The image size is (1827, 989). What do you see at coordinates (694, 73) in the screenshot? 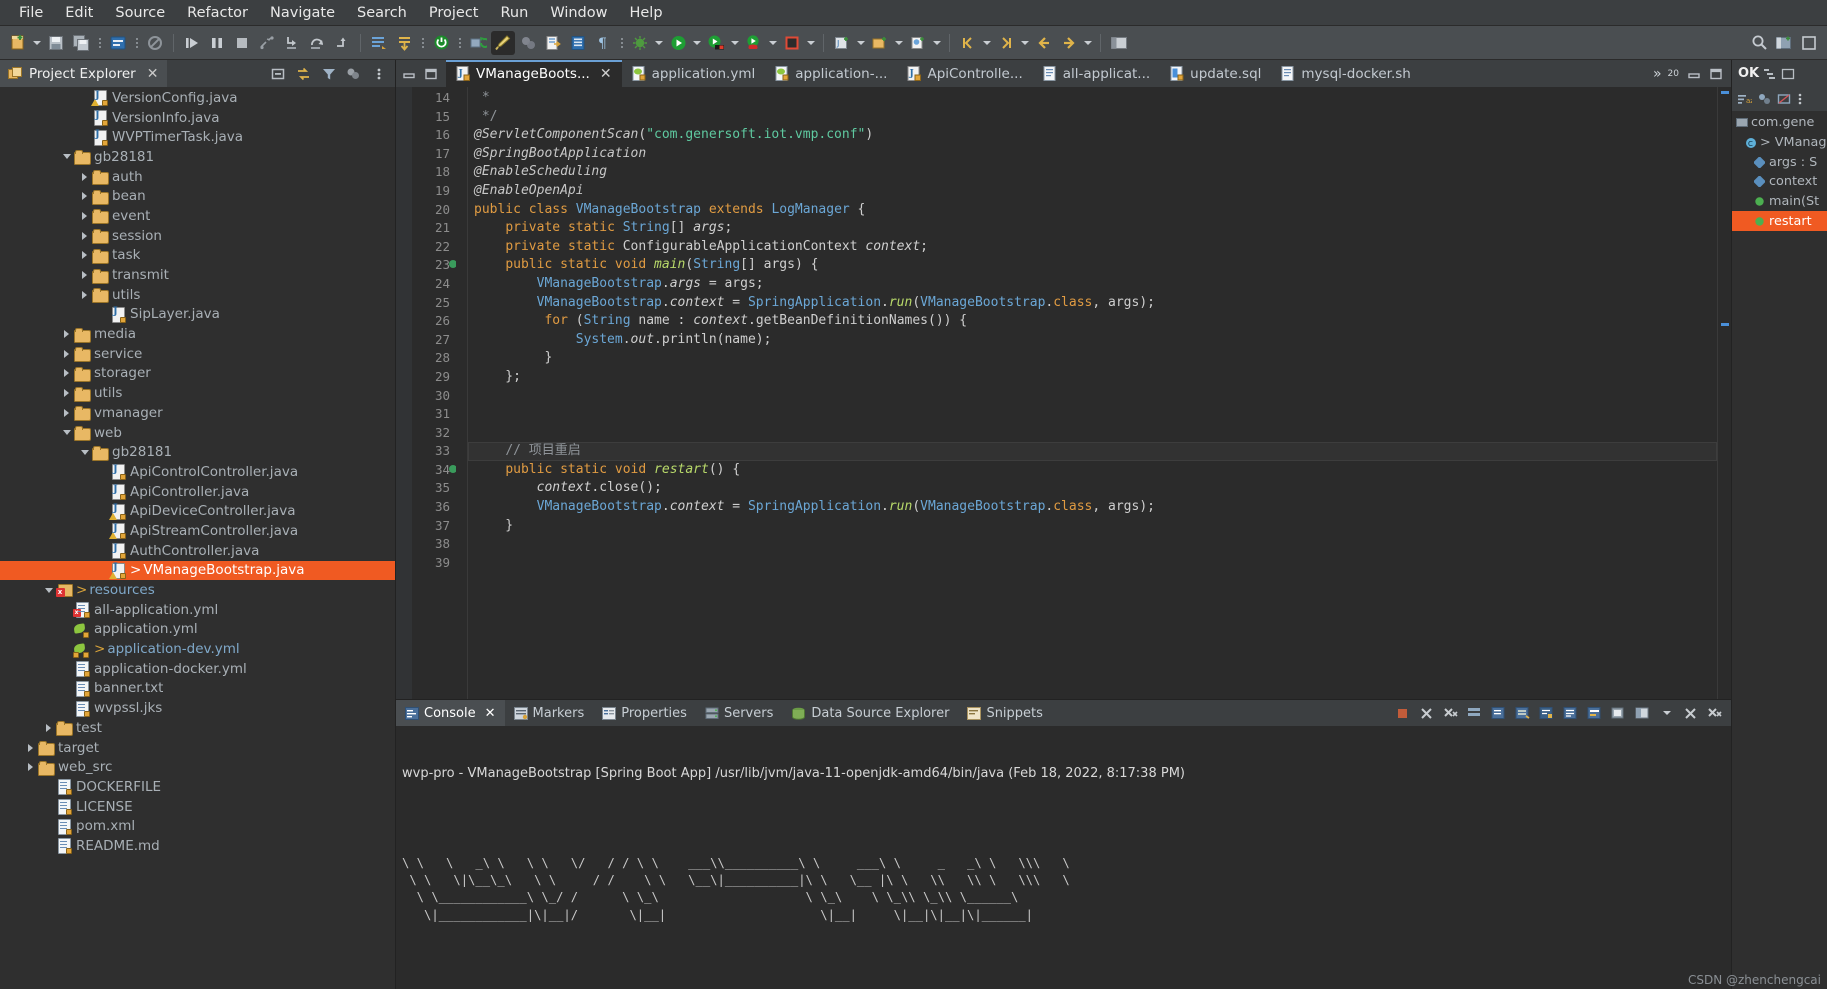
I see `editor-tab-application-yml: application.yml` at bounding box center [694, 73].